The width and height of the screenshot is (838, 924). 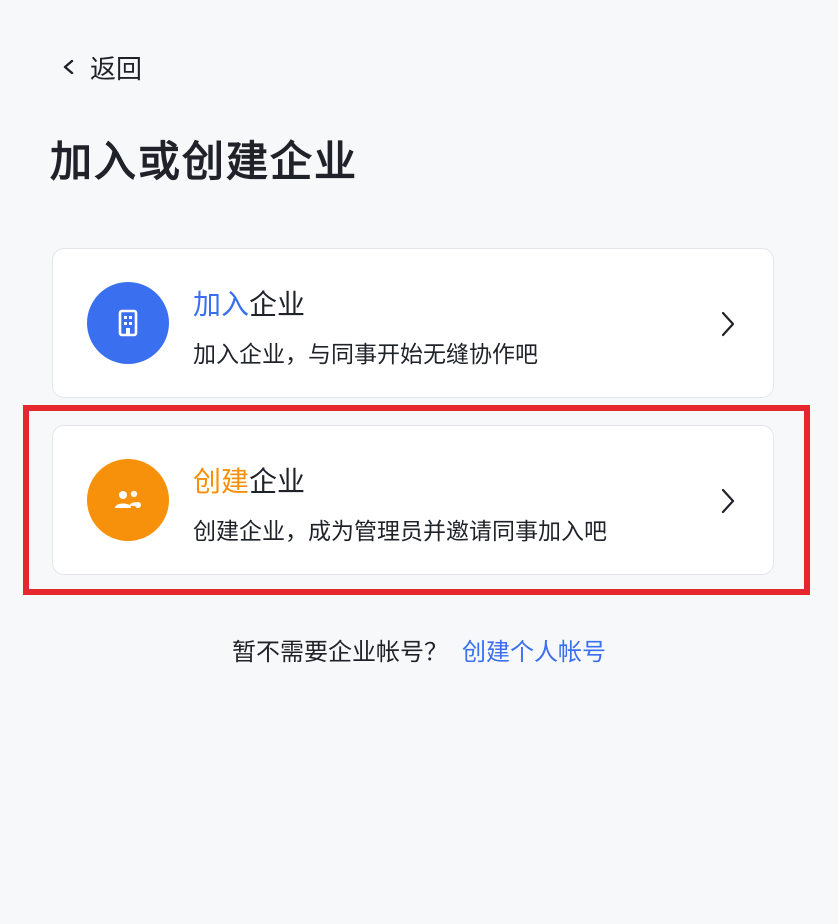 What do you see at coordinates (413, 500) in the screenshot?
I see `create-enterprise-card: 创建企业 创建企业，成为管理员并邀请同事加入吧` at bounding box center [413, 500].